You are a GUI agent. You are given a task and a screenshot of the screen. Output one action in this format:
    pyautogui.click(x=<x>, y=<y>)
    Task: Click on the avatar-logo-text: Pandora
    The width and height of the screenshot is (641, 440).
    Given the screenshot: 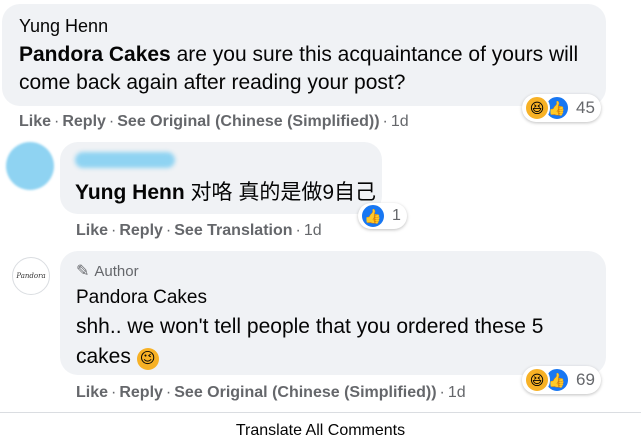 What is the action you would take?
    pyautogui.click(x=31, y=276)
    